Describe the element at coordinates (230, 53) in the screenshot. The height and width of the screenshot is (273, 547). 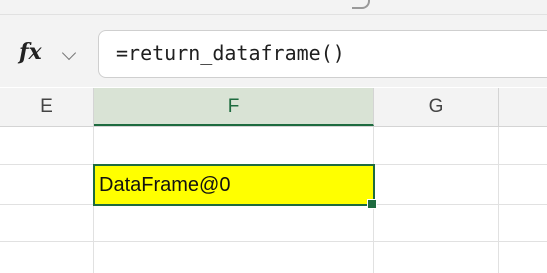
I see `formula-text: =return_dataframe()` at that location.